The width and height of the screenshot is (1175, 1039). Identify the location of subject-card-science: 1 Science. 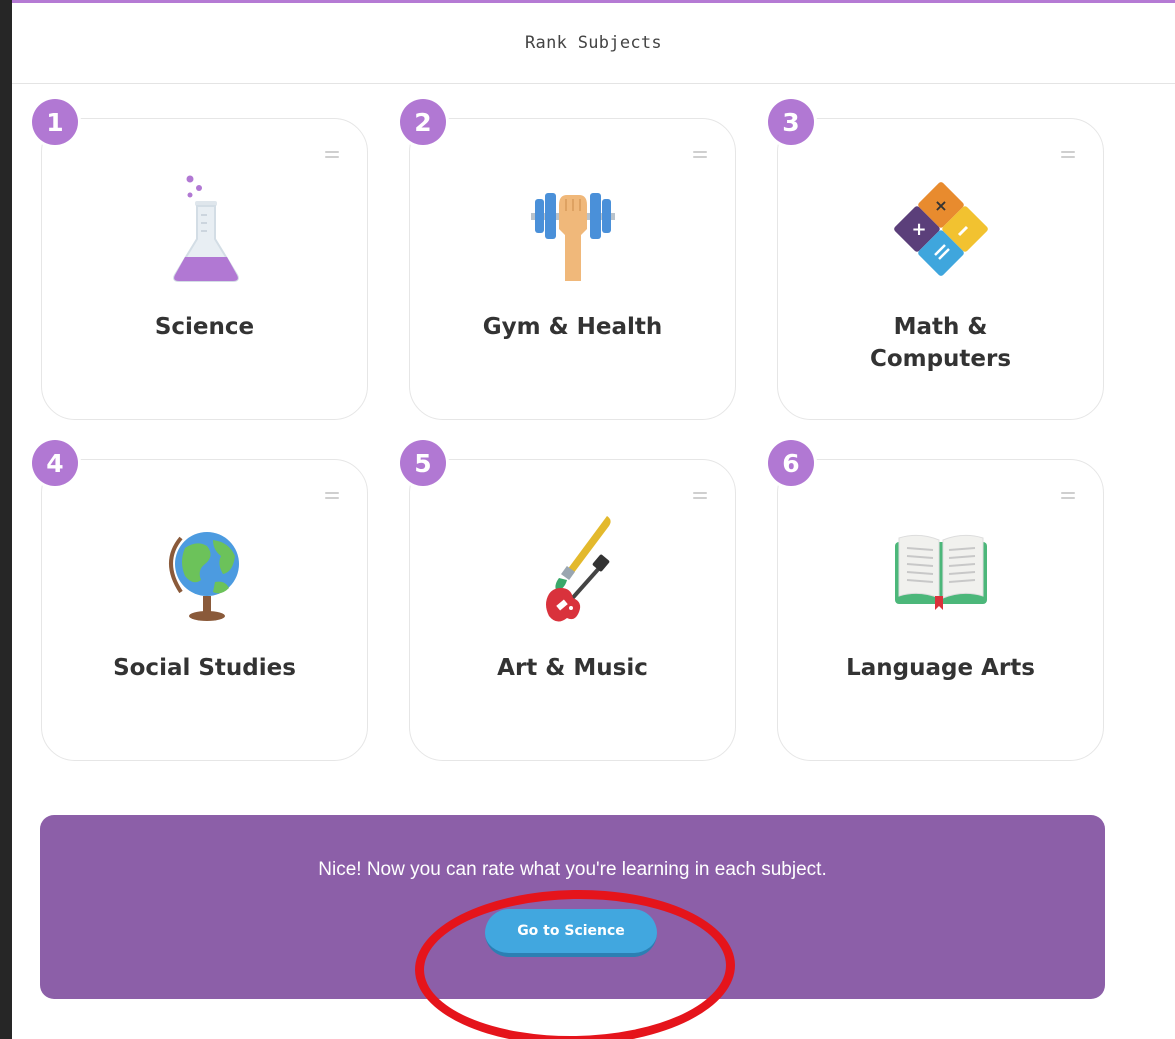
(200, 259).